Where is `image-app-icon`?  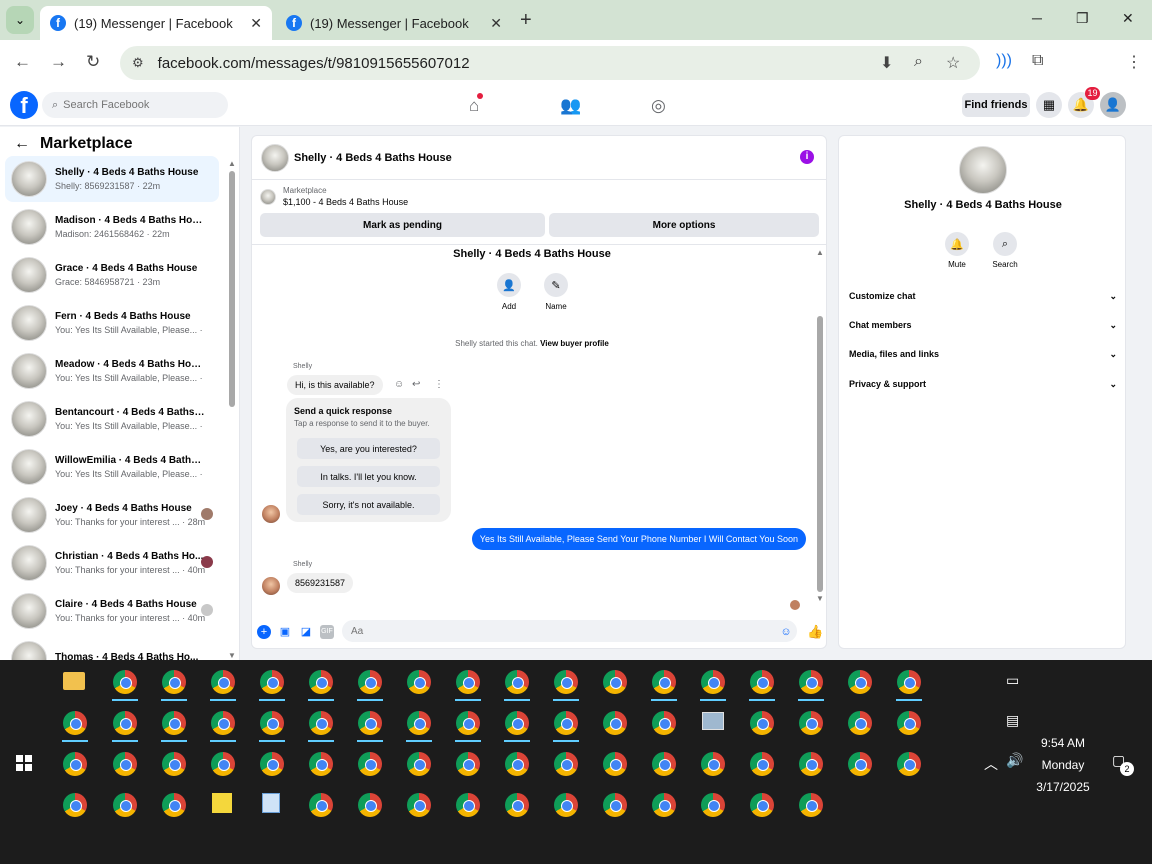 image-app-icon is located at coordinates (713, 721).